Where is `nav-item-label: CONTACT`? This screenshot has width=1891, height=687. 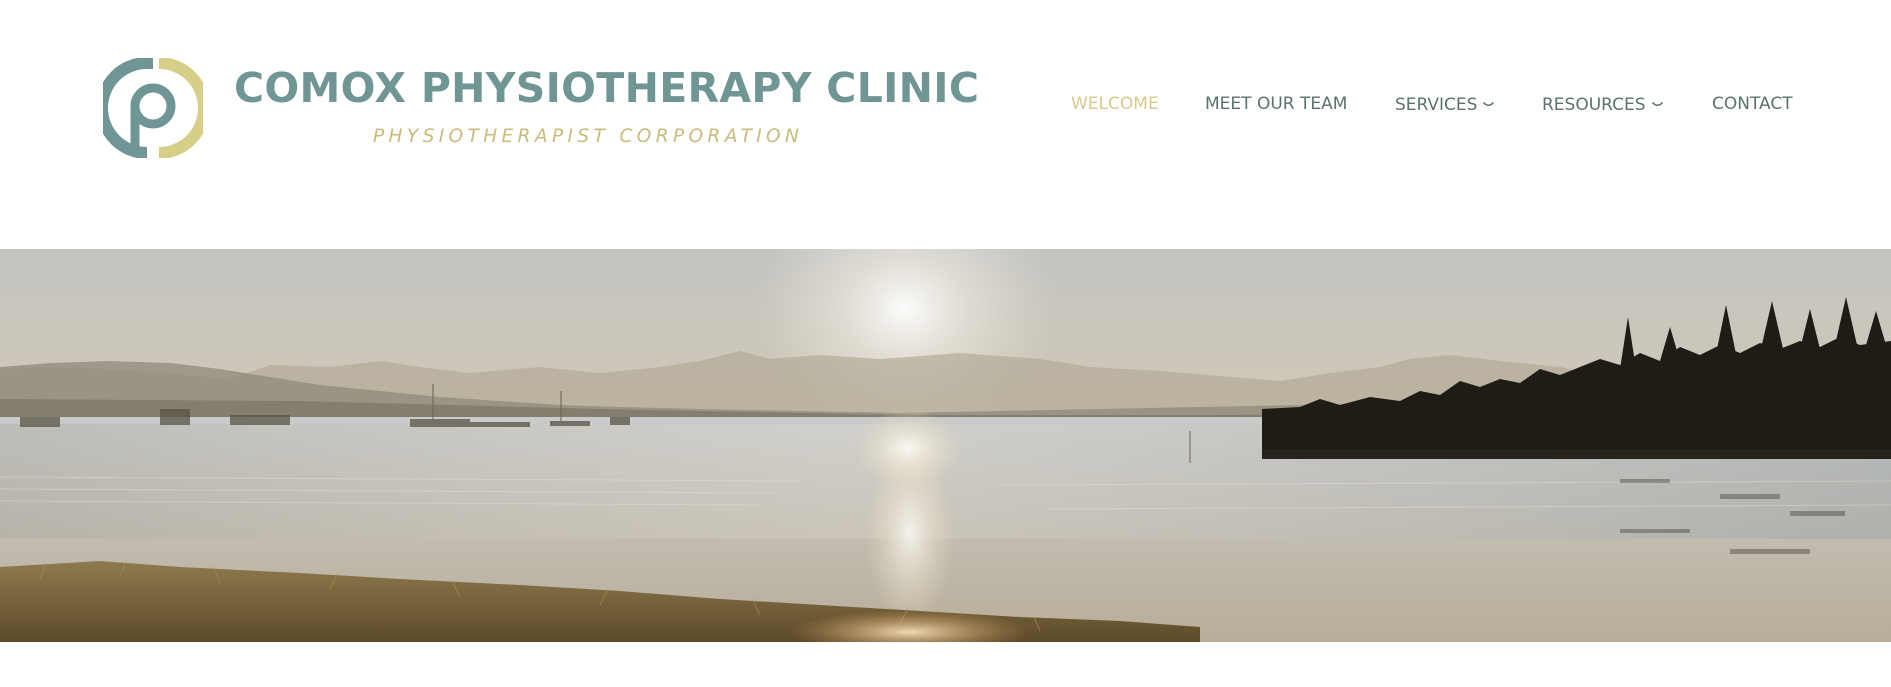
nav-item-label: CONTACT is located at coordinates (1752, 104).